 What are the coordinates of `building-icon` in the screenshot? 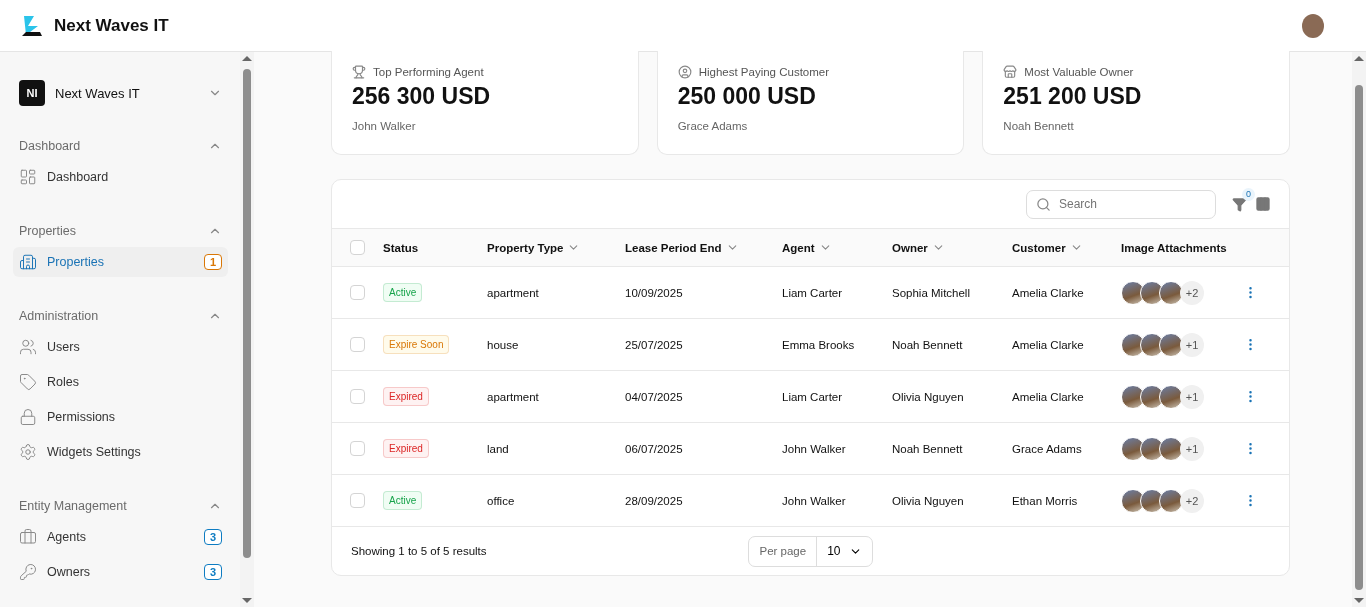 It's located at (28, 262).